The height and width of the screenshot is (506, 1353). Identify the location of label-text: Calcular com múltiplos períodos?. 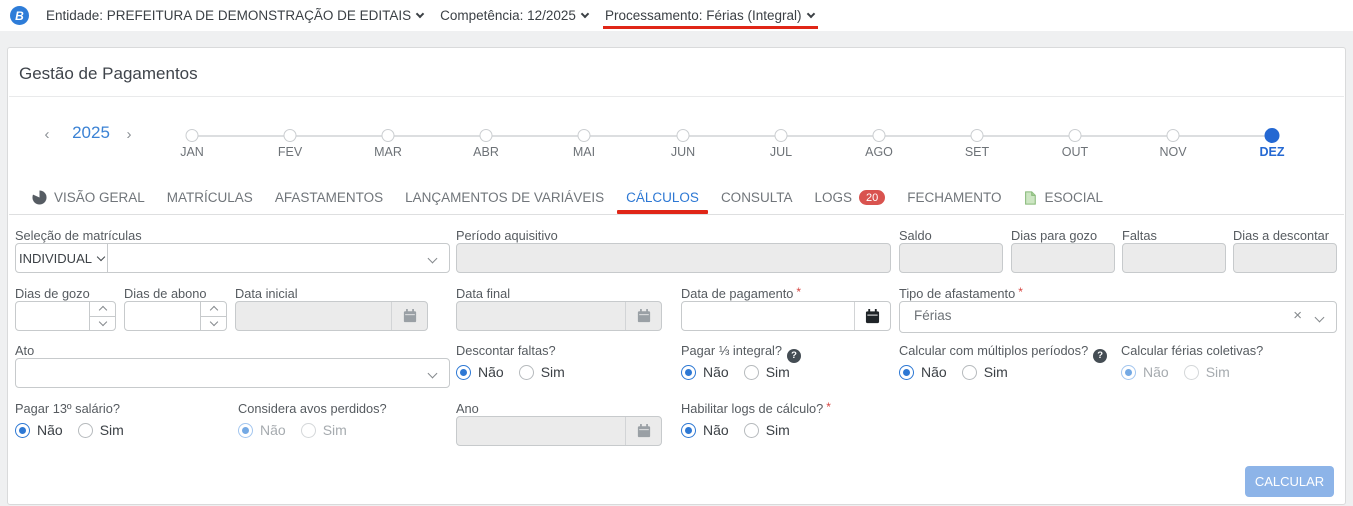
(994, 350).